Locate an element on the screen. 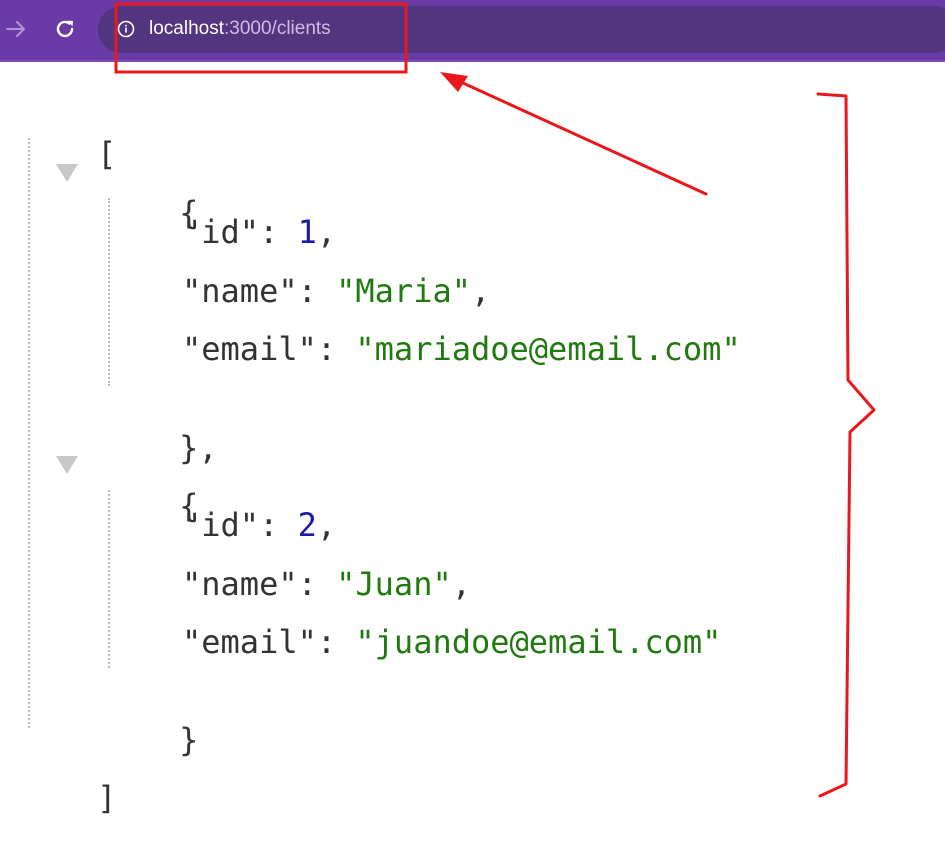 Image resolution: width=945 pixels, height=858 pixels. brace-text: } is located at coordinates (189, 740).